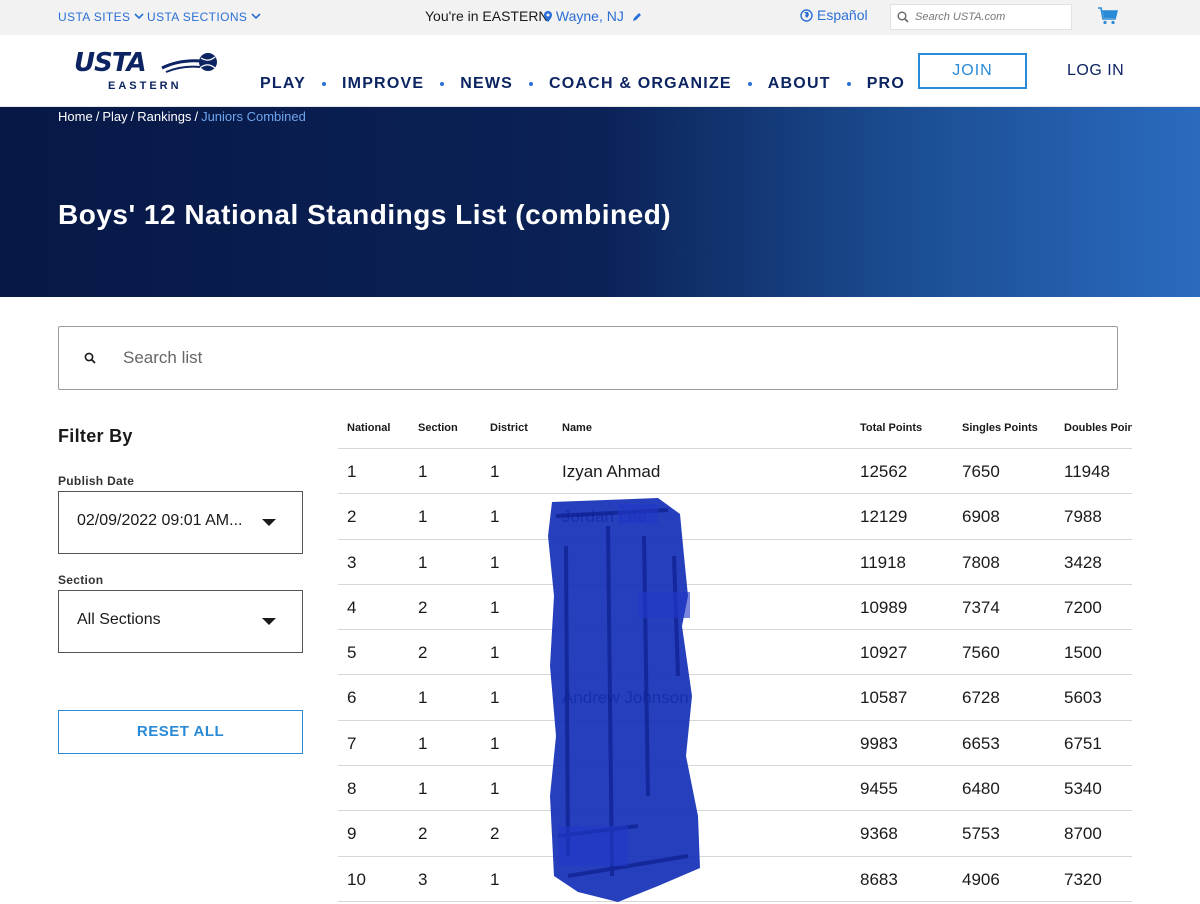 The image size is (1200, 904). Describe the element at coordinates (981, 834) in the screenshot. I see `cell-singles-points: 5753` at that location.